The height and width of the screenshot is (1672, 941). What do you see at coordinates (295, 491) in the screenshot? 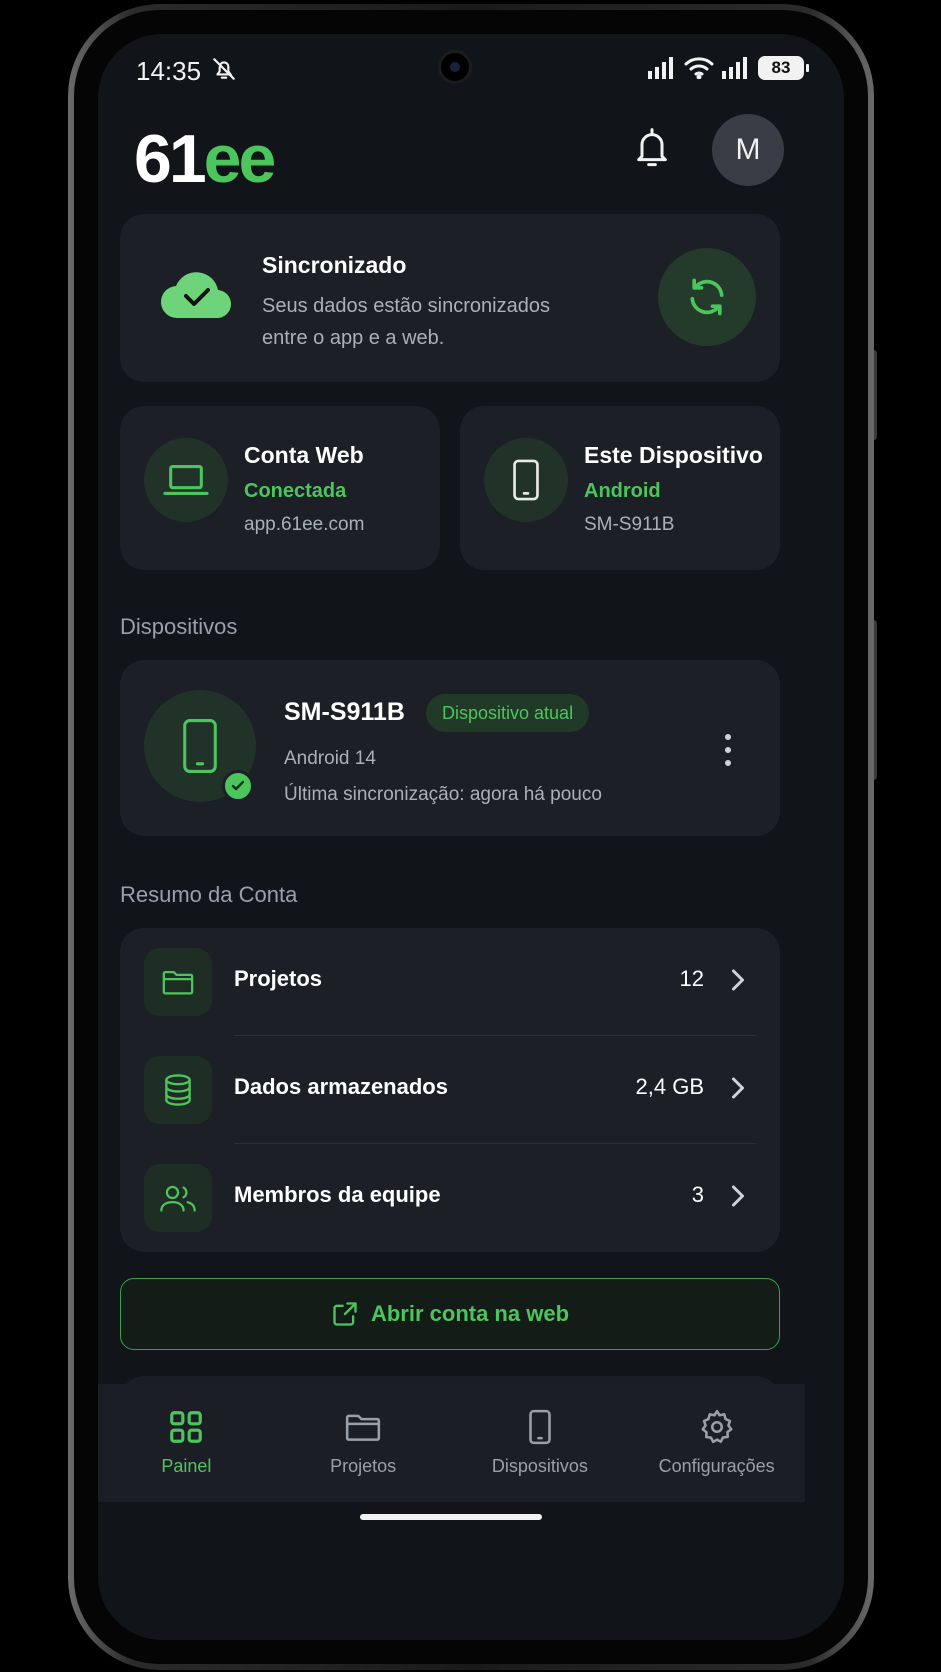
I see `web-account-status: Conectada` at bounding box center [295, 491].